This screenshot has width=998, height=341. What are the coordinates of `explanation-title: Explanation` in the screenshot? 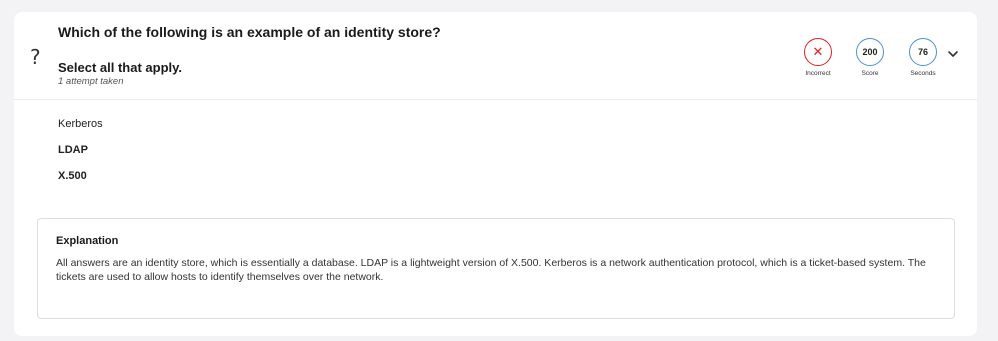 It's located at (87, 241).